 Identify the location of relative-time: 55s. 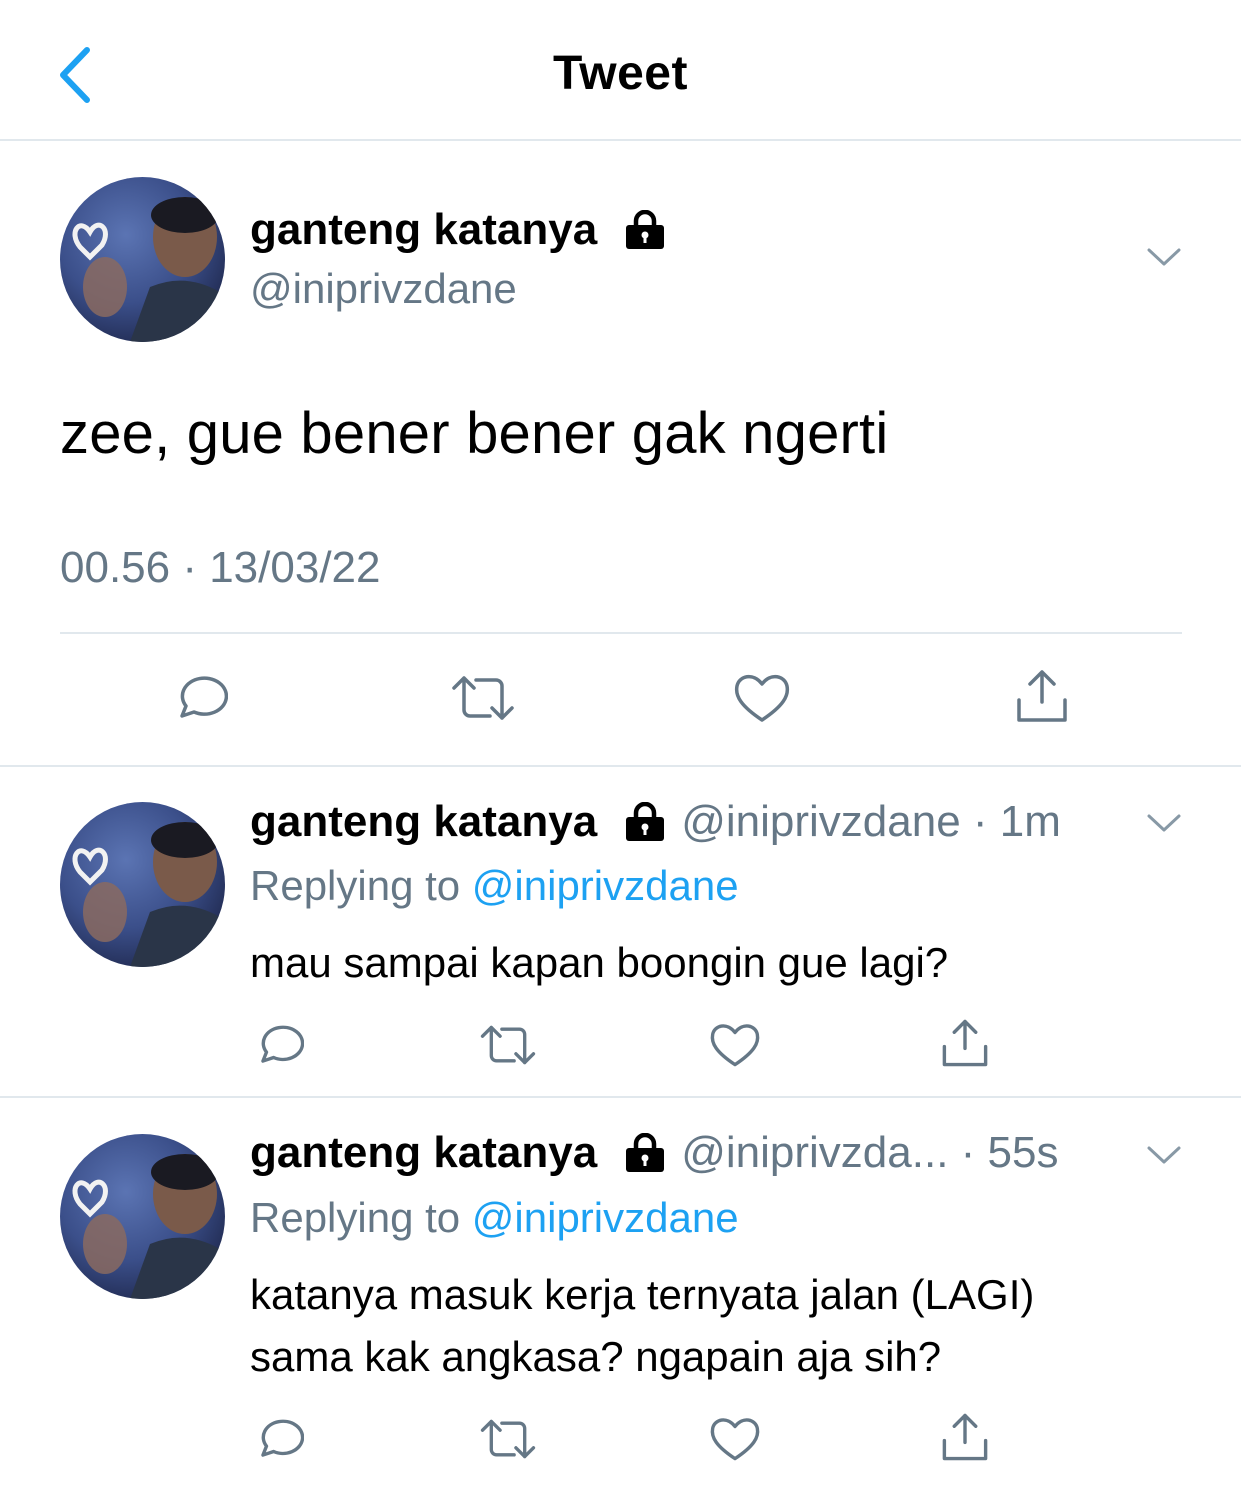
(1023, 1153).